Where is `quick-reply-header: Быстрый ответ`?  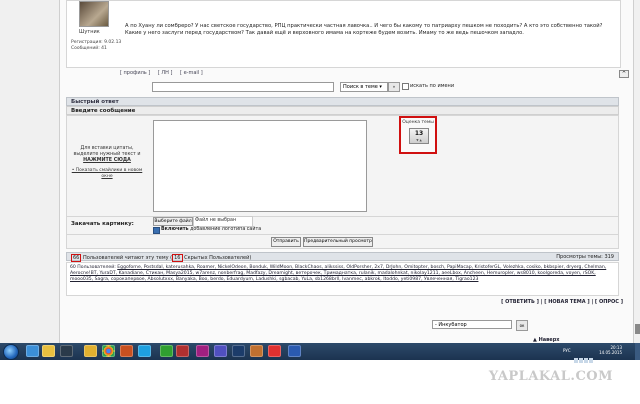
quick-reply-header: Быстрый ответ is located at coordinates (342, 101).